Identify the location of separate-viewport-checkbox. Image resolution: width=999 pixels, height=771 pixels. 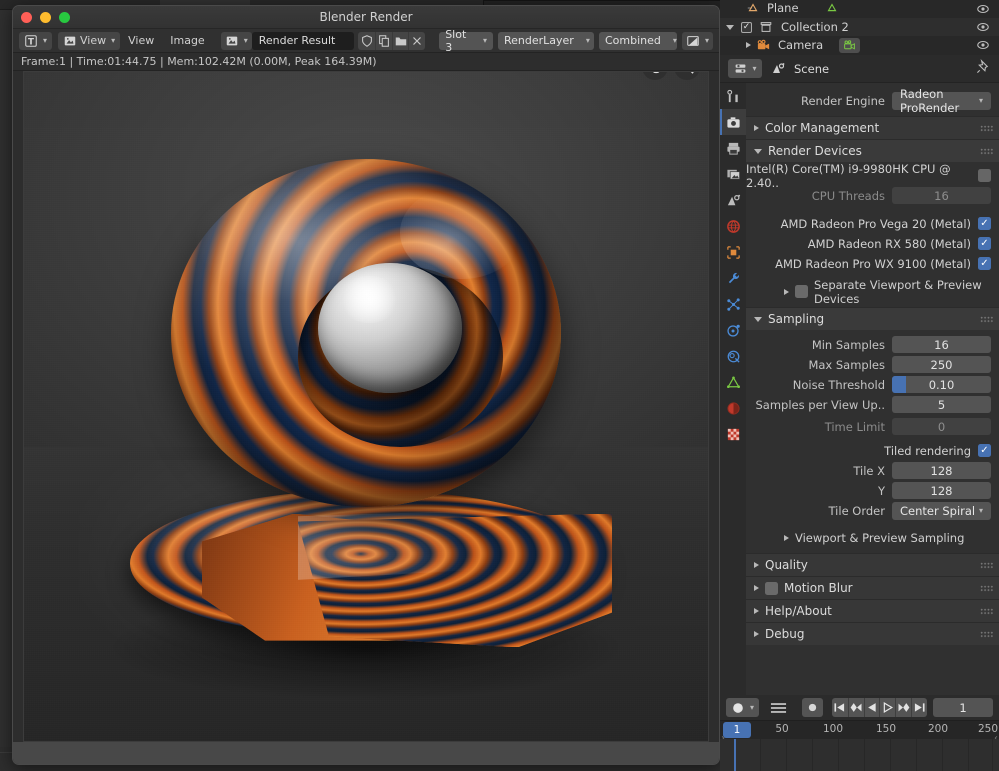
(801, 291).